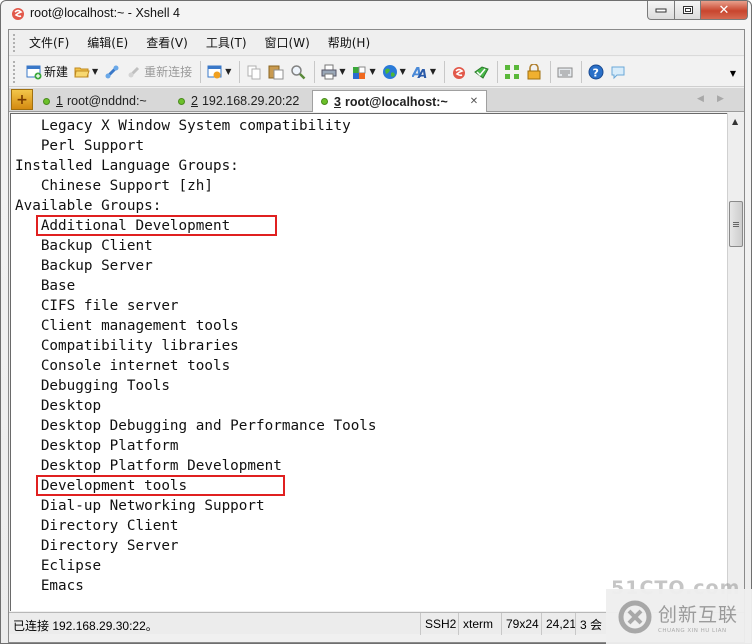  I want to click on toolbar-overflow-icon: ▼, so click(733, 73).